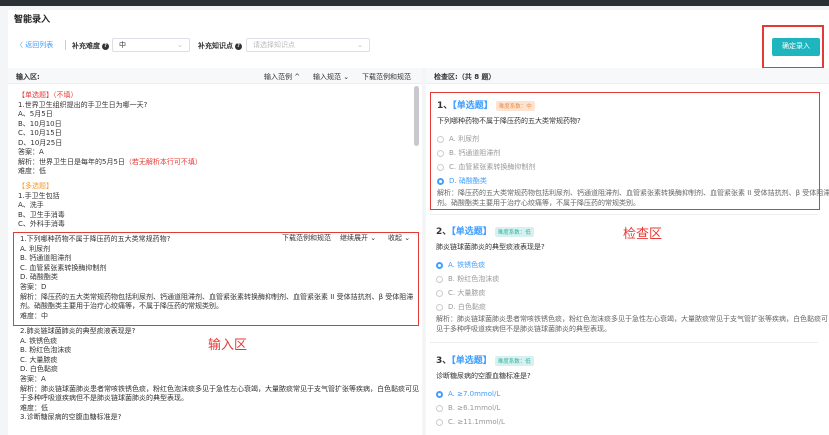 This screenshot has width=829, height=435. Describe the element at coordinates (308, 45) in the screenshot. I see `knowledge-select: 请选择知识点 ⌄` at that location.